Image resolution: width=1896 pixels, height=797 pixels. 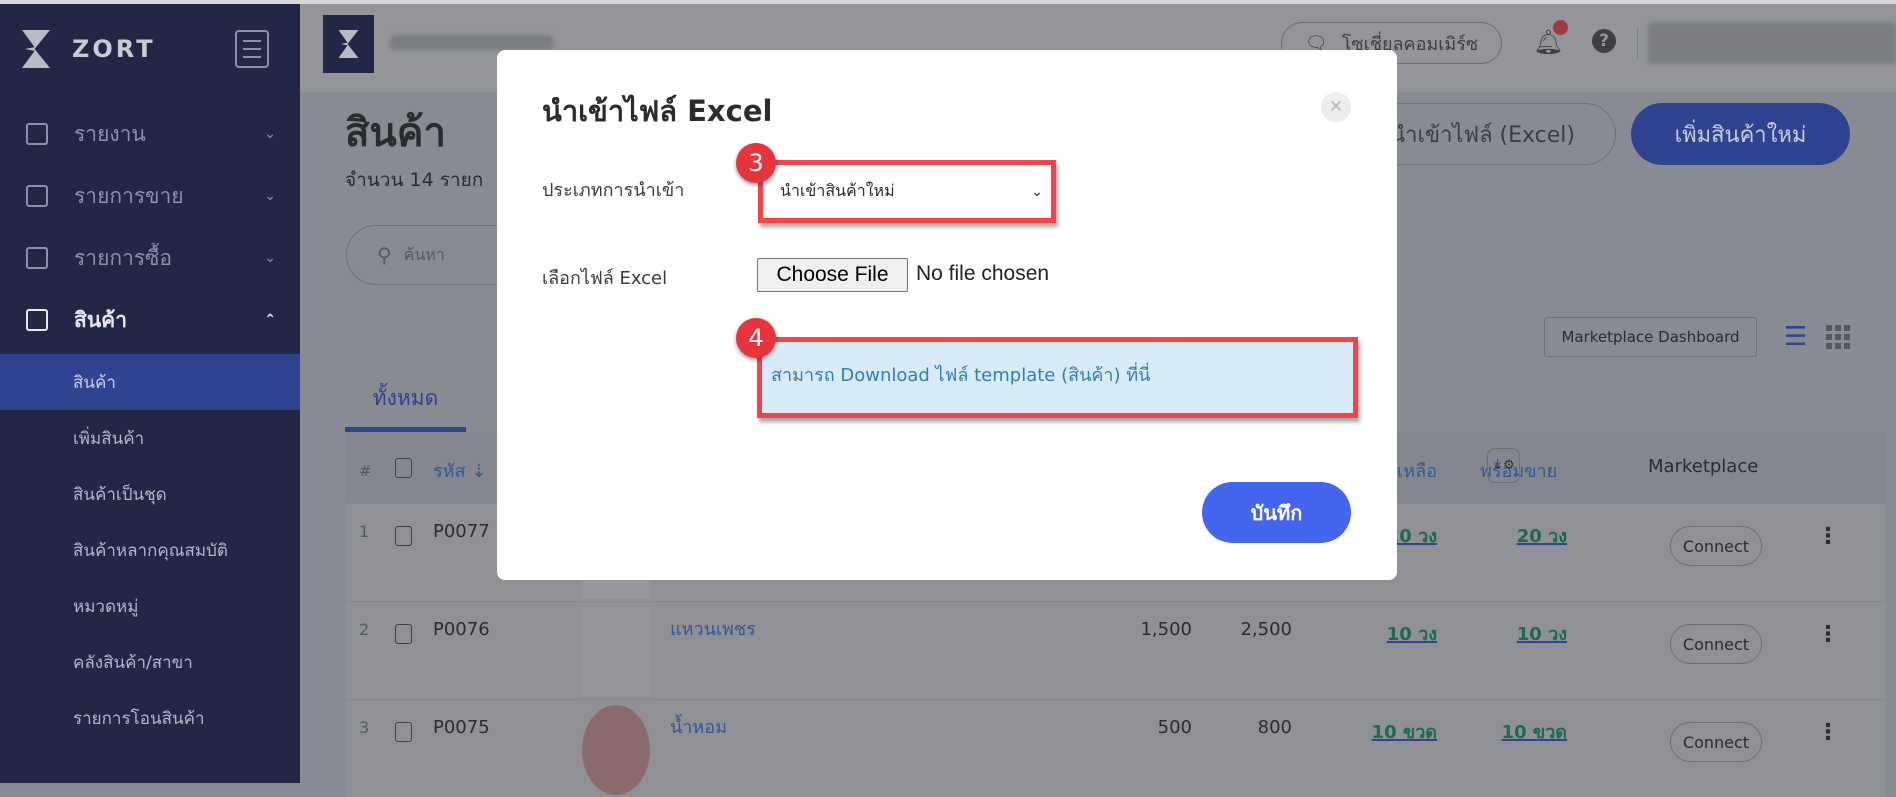 I want to click on sort-icon: ⇣, so click(x=479, y=471).